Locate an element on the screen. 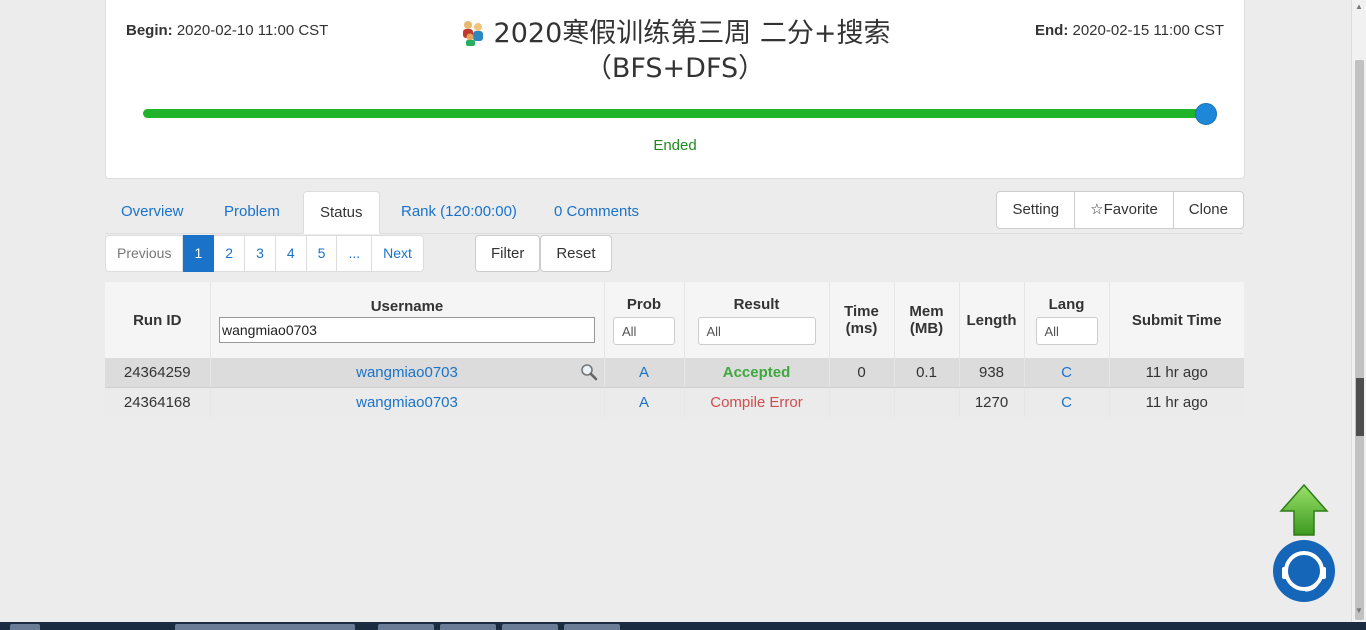 The width and height of the screenshot is (1366, 630). support-chat-icon is located at coordinates (1304, 571).